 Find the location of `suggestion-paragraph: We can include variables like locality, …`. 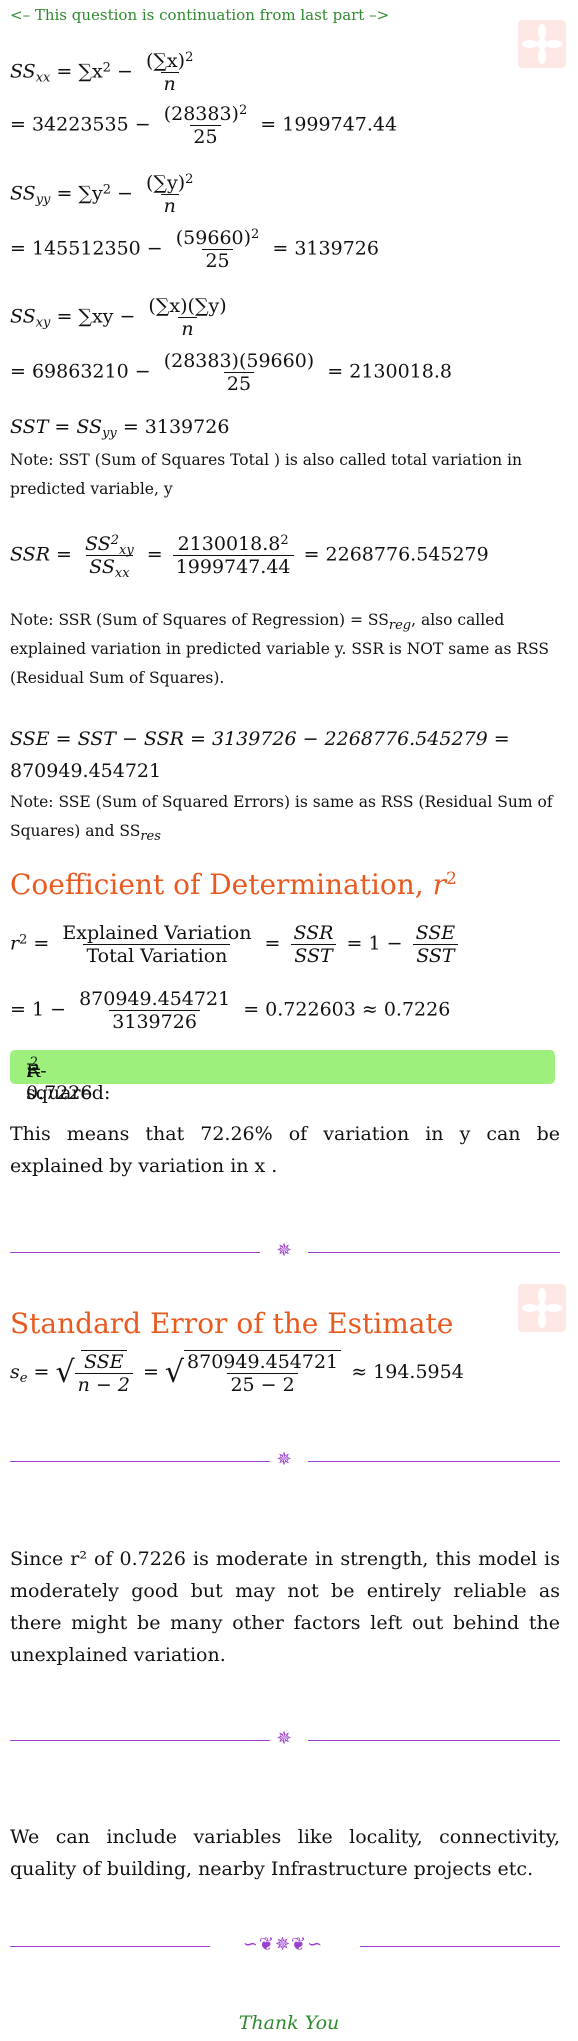

suggestion-paragraph: We can include variables like locality, … is located at coordinates (285, 1853).